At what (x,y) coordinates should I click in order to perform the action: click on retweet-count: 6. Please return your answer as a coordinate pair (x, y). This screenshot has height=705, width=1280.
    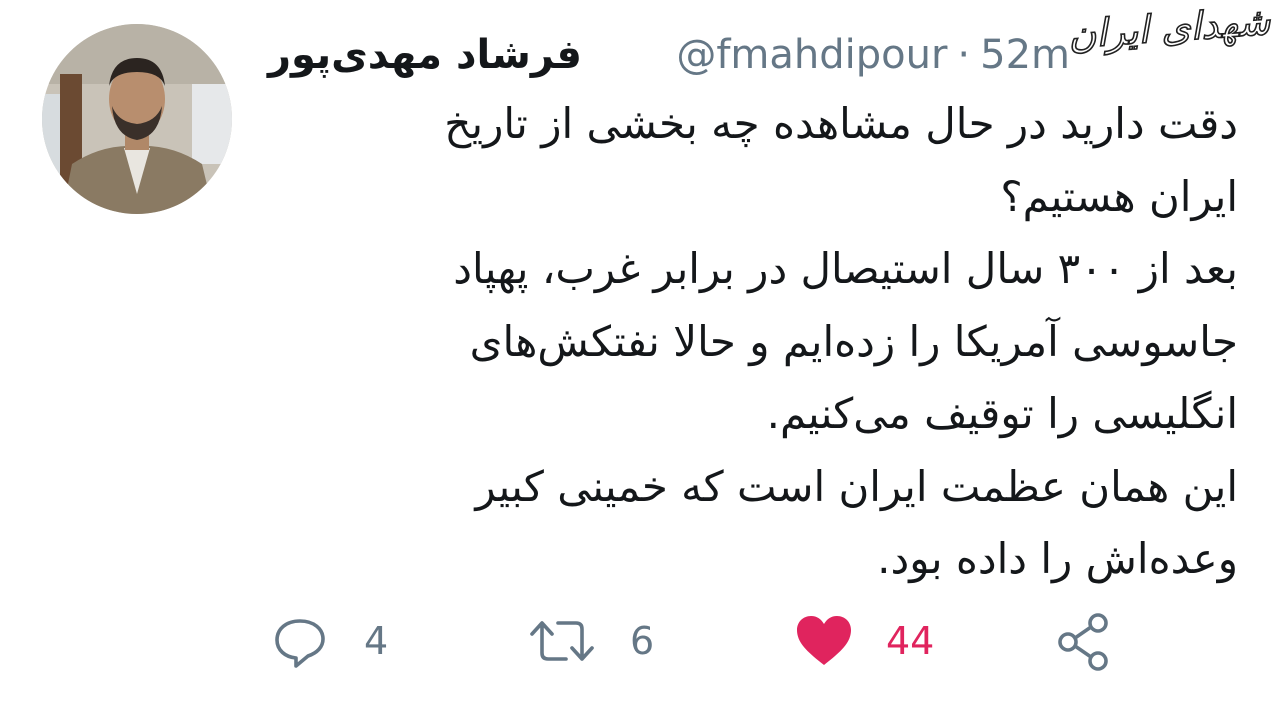
    Looking at the image, I should click on (642, 641).